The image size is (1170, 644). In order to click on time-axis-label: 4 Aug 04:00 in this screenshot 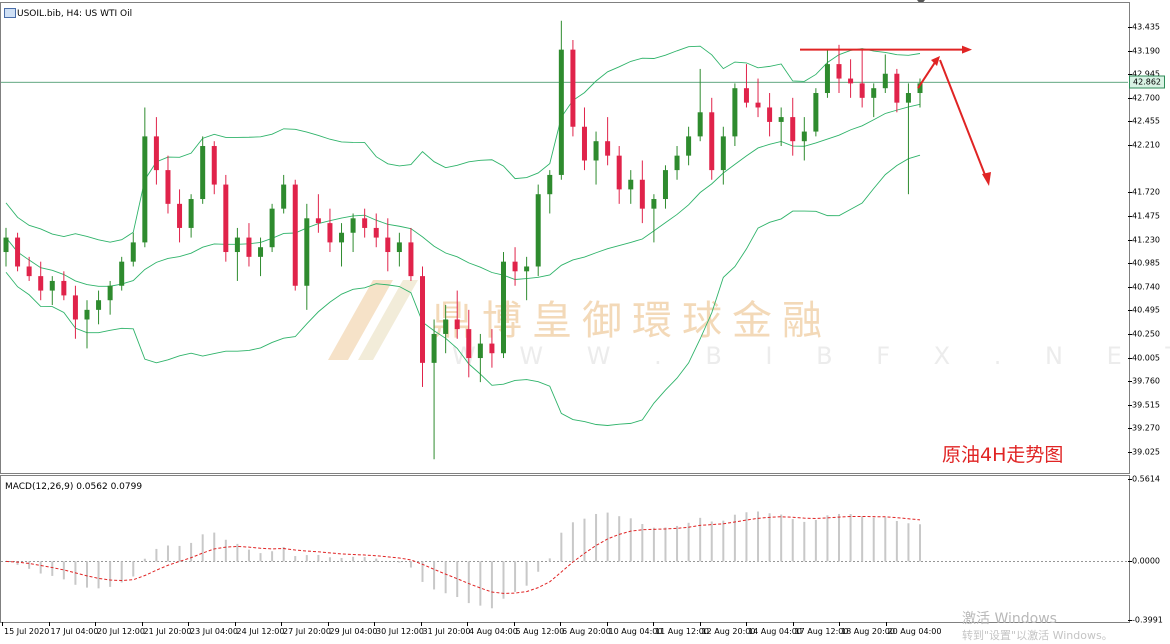, I will do `click(493, 631)`.